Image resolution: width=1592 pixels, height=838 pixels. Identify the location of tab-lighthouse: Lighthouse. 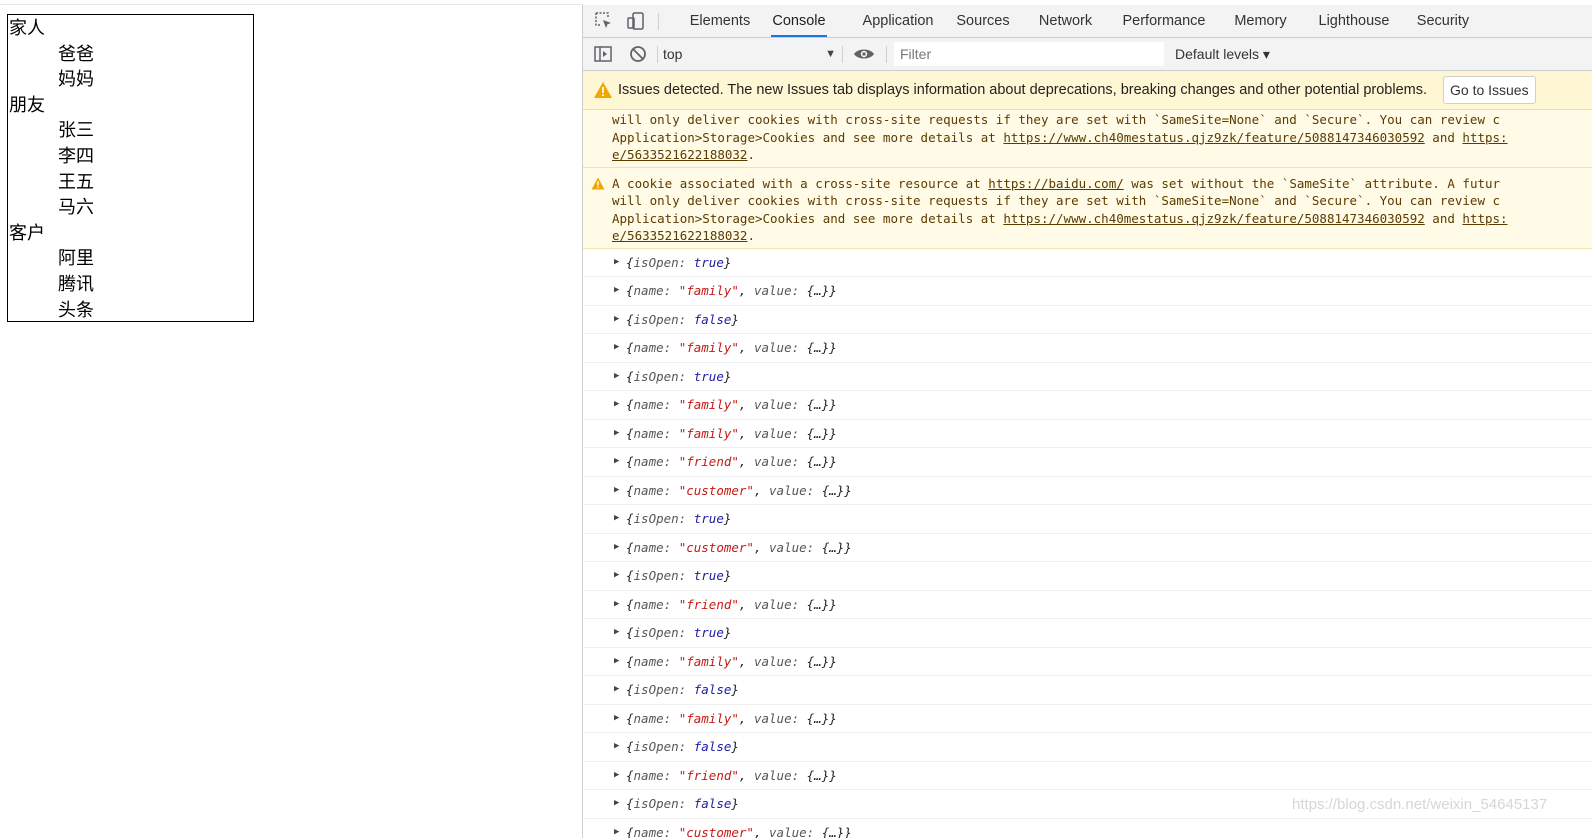
(1354, 21).